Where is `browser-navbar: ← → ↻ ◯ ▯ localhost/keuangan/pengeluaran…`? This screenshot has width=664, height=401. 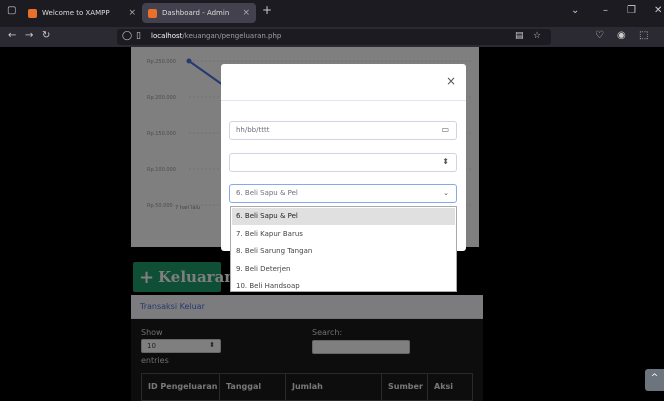
browser-navbar: ← → ↻ ◯ ▯ localhost/keuangan/pengeluaran… is located at coordinates (332, 37).